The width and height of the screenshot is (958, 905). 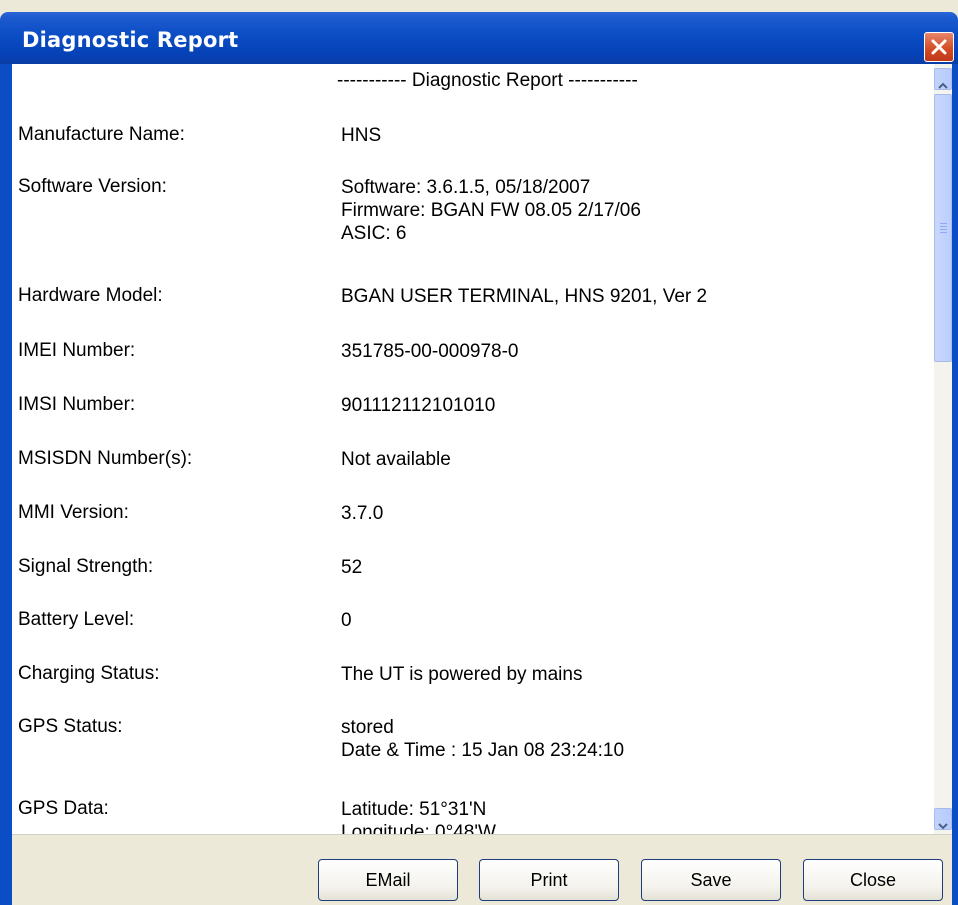 What do you see at coordinates (367, 727) in the screenshot?
I see `row-value-line: stored` at bounding box center [367, 727].